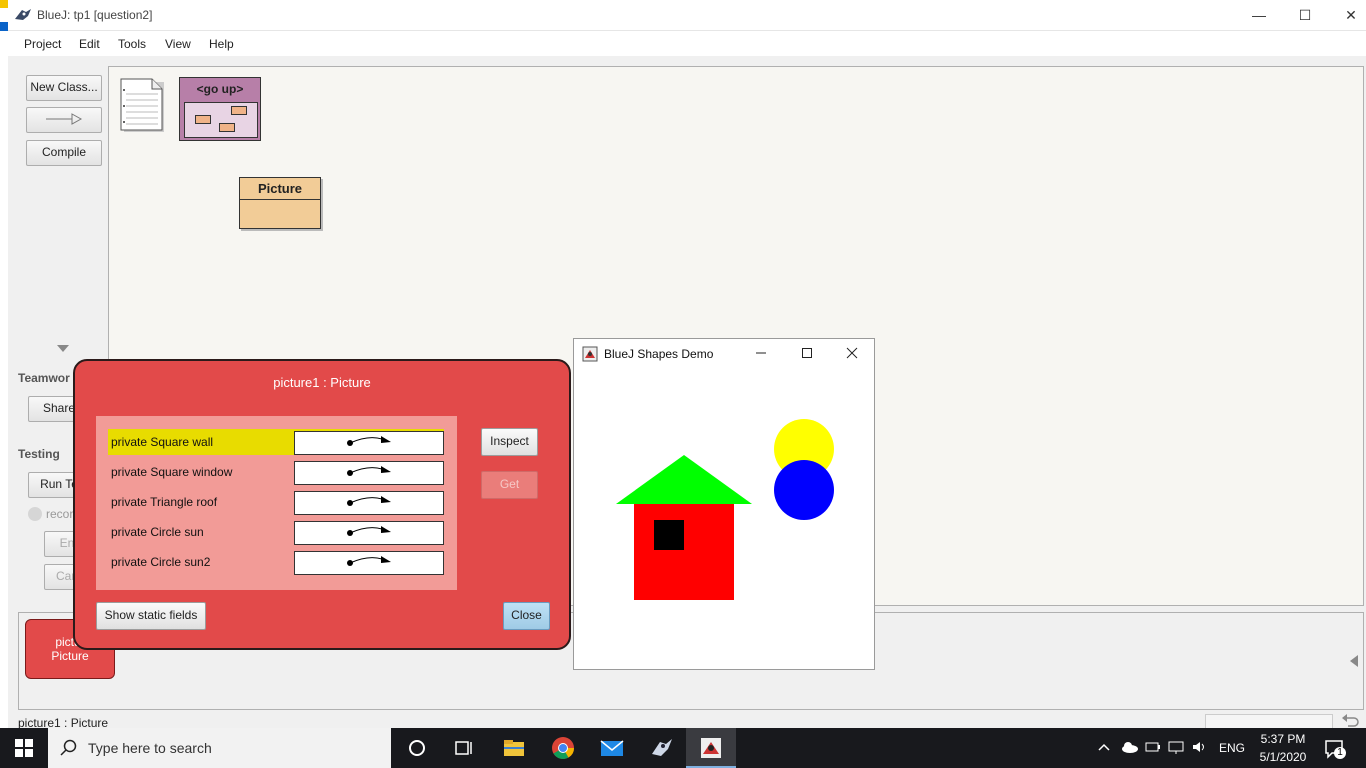 The width and height of the screenshot is (1366, 768). What do you see at coordinates (69, 748) in the screenshot?
I see `search-icon` at bounding box center [69, 748].